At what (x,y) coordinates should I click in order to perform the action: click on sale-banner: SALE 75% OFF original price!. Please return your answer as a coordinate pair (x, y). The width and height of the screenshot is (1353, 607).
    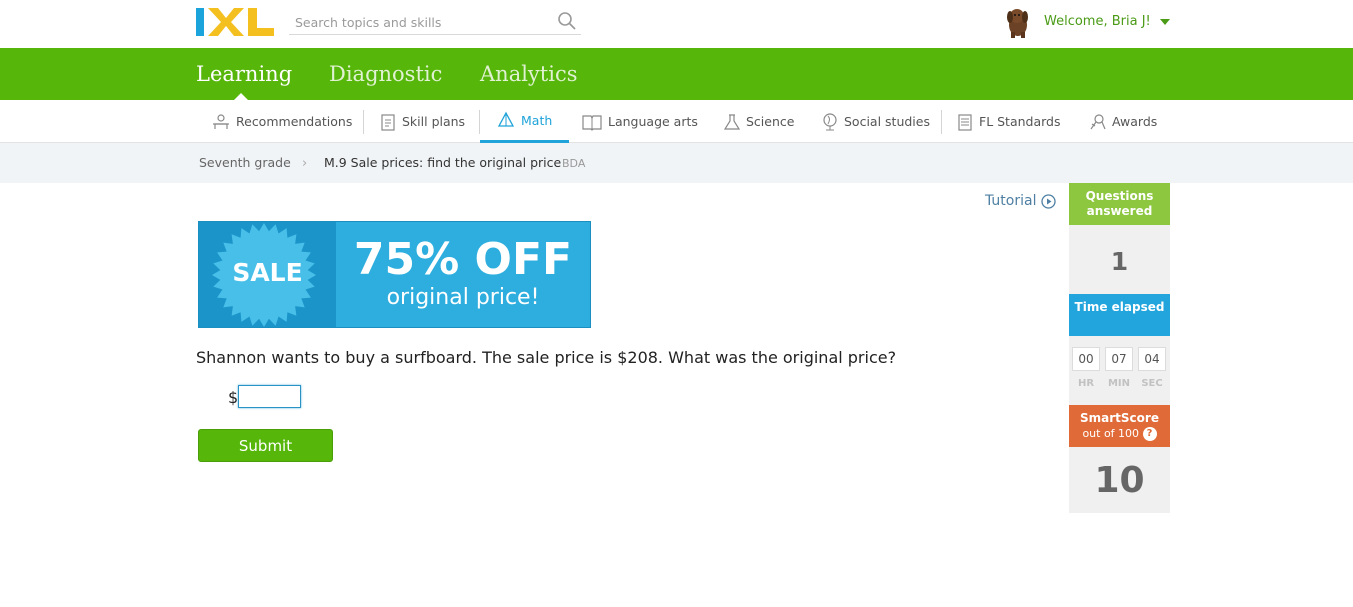
    Looking at the image, I should click on (394, 274).